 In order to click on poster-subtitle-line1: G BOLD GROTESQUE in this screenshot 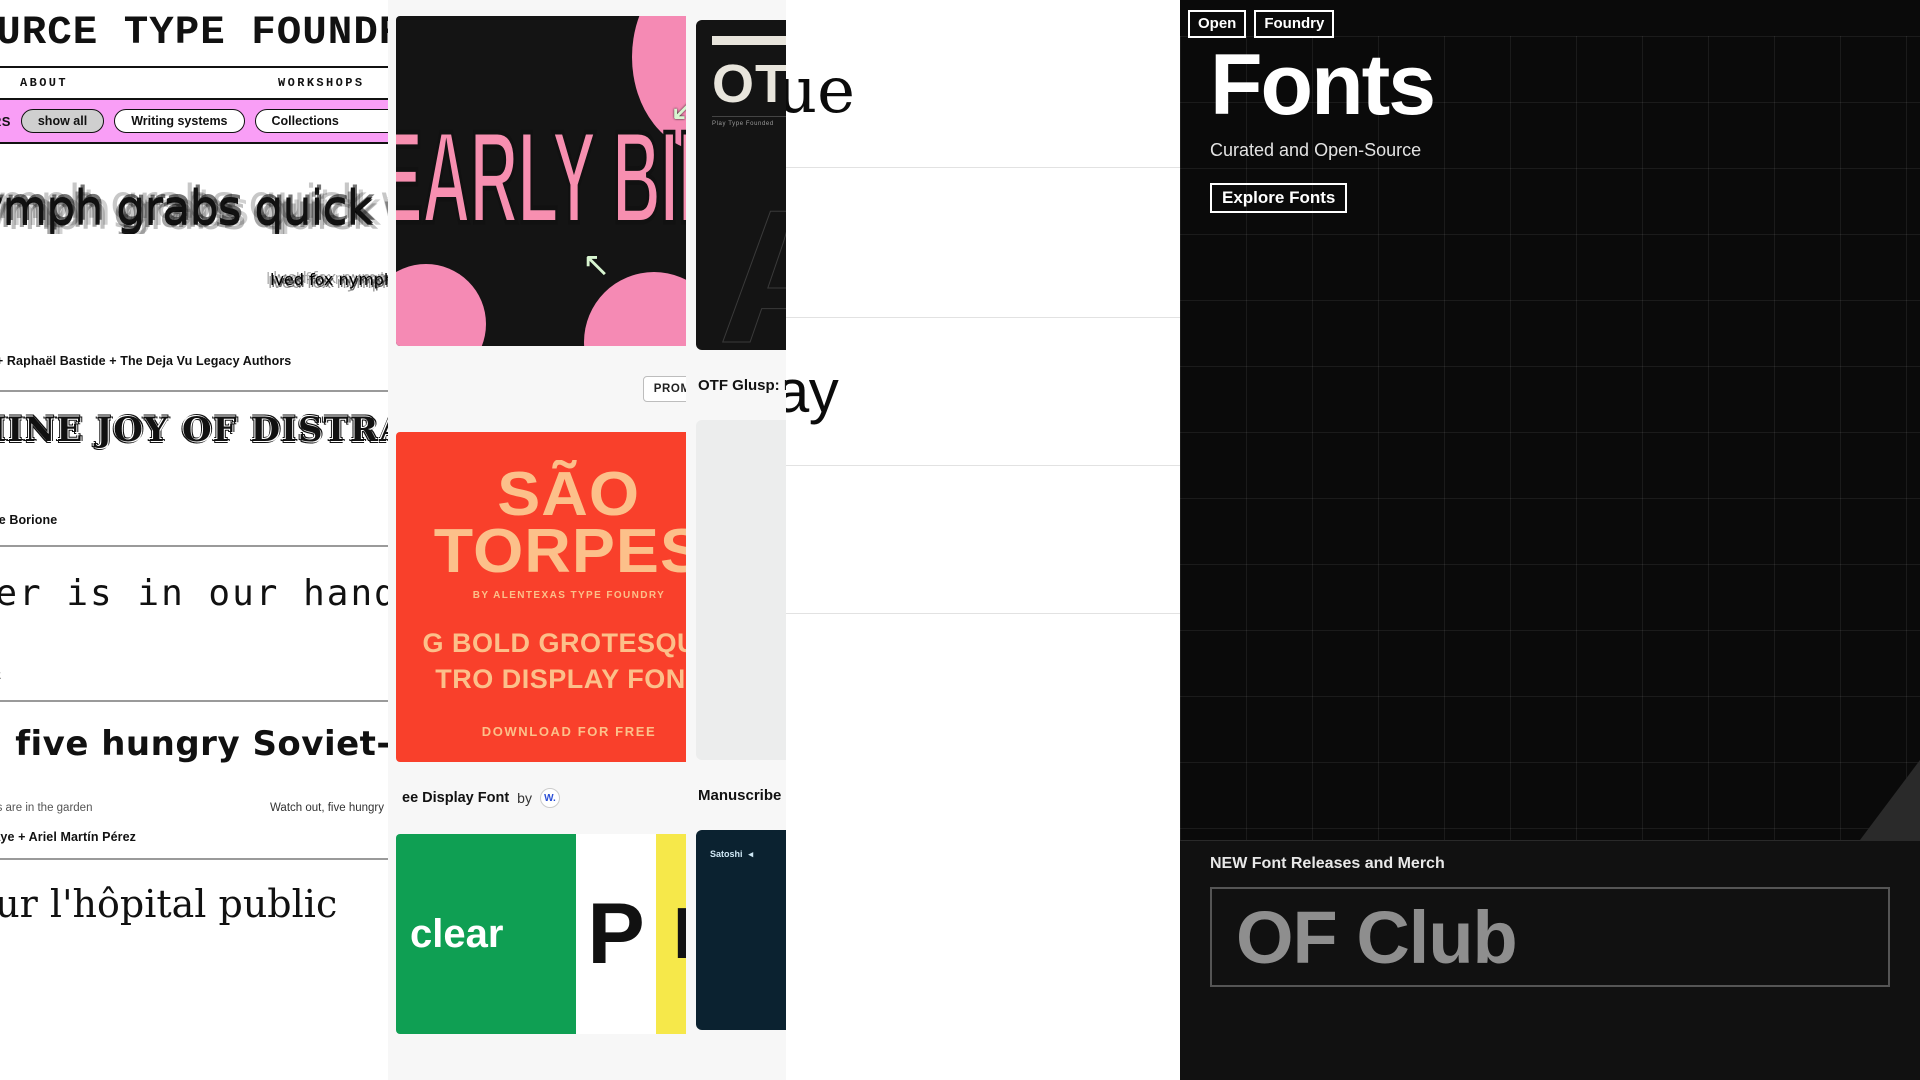, I will do `click(555, 643)`.